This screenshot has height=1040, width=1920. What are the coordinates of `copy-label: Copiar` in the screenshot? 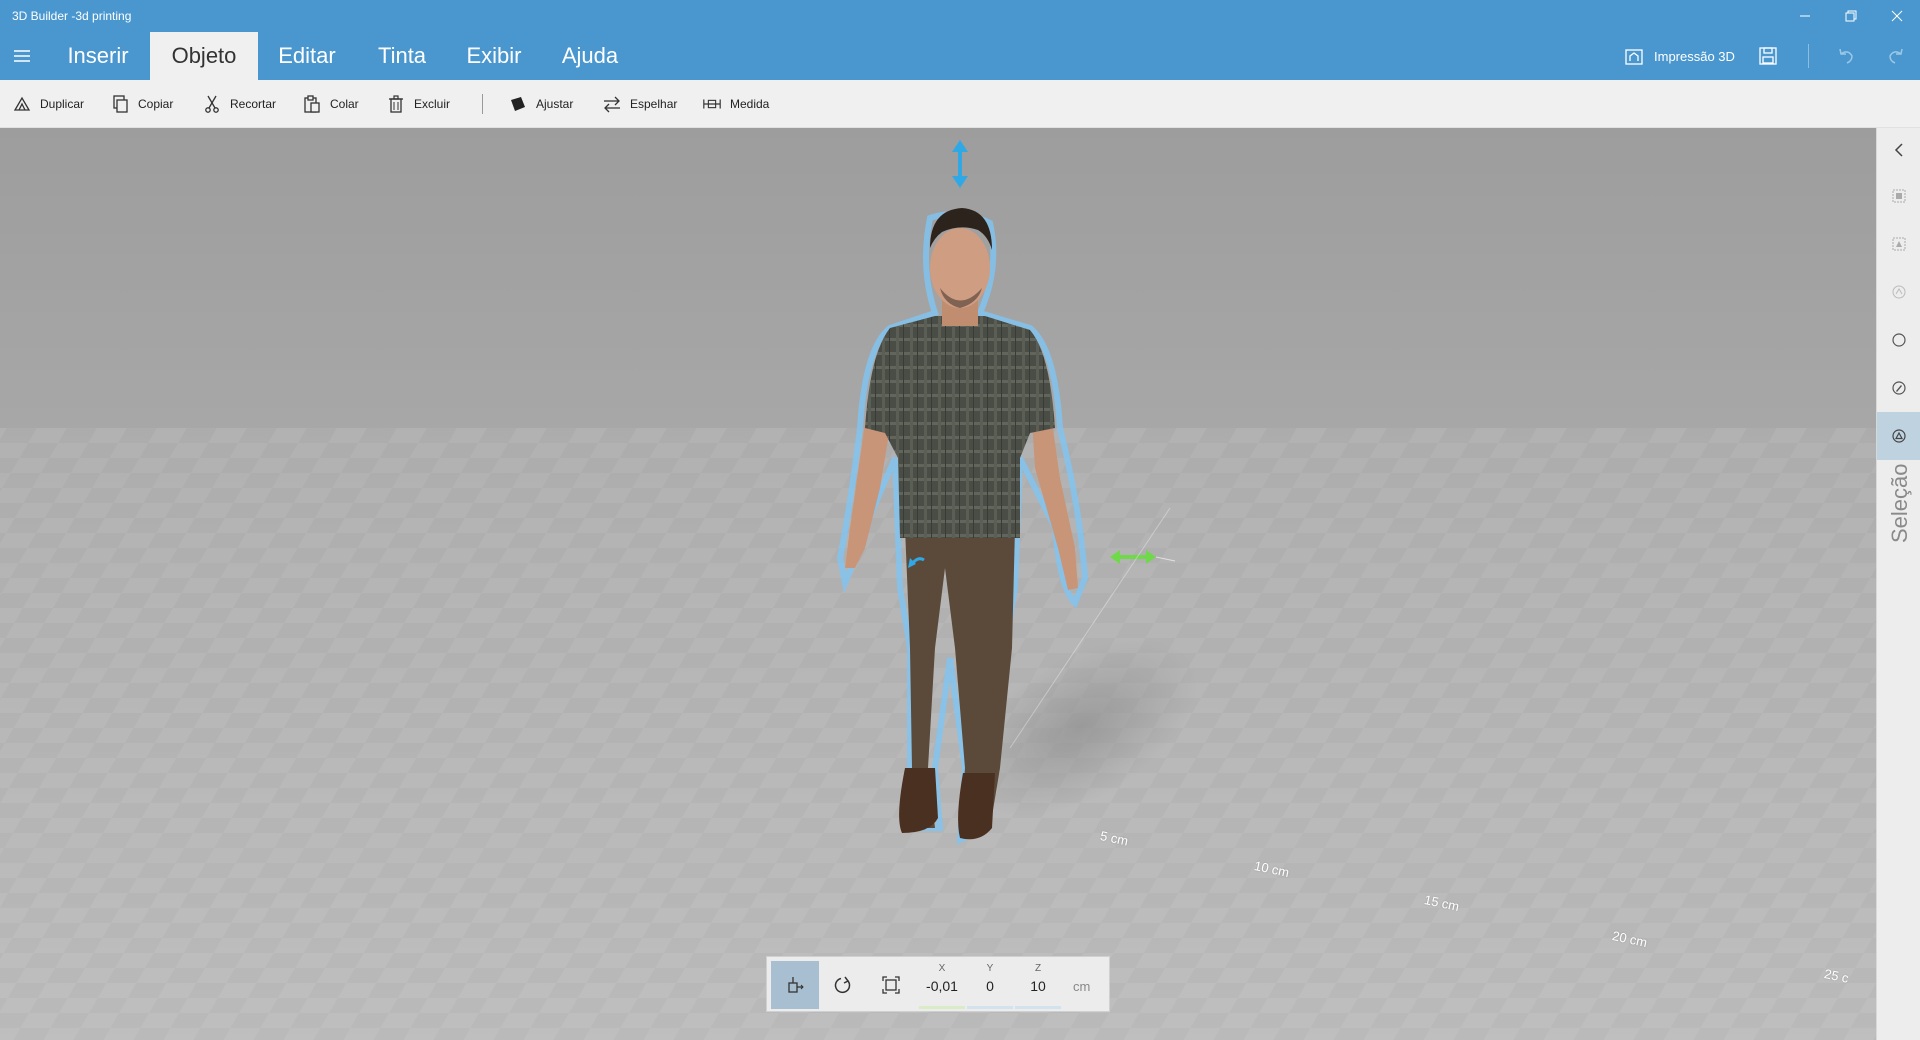 It's located at (156, 104).